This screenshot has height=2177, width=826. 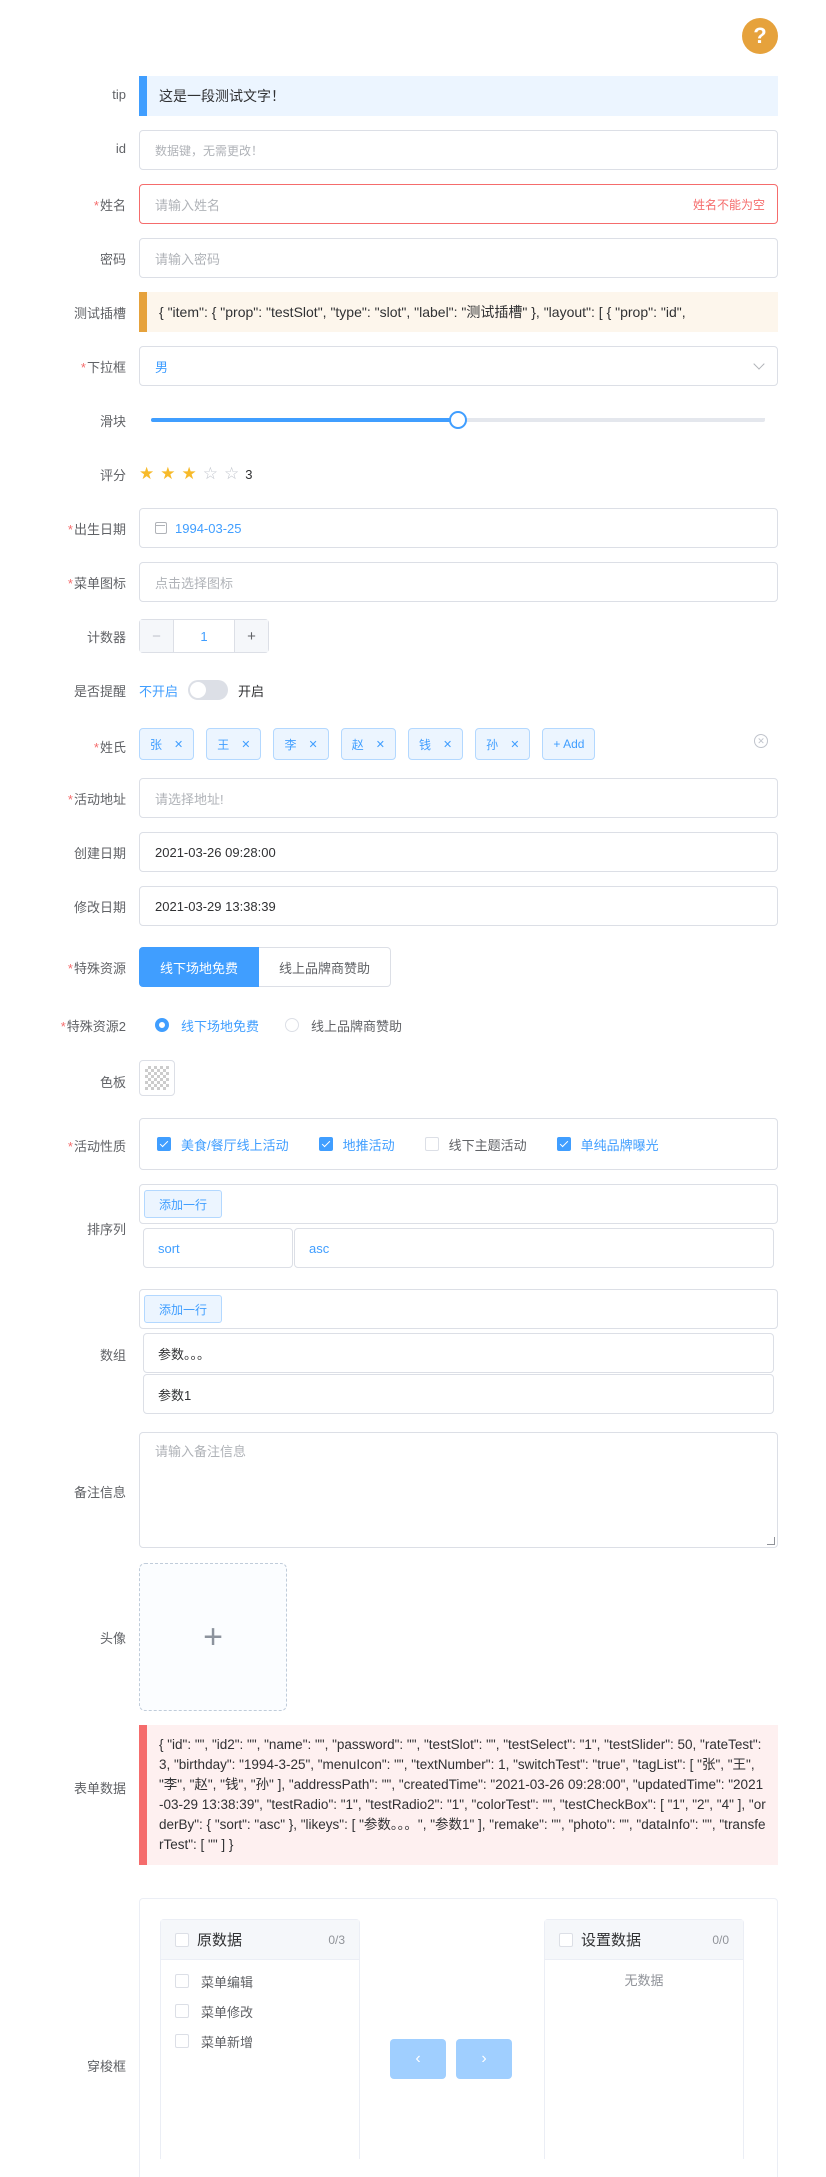 What do you see at coordinates (458, 636) in the screenshot?
I see `counter-wrap: − 1 +` at bounding box center [458, 636].